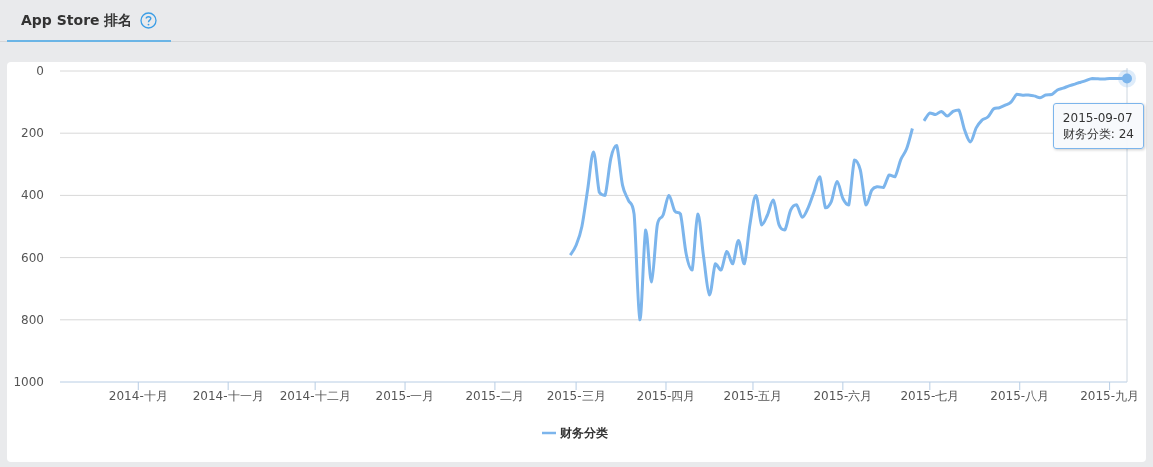 Image resolution: width=1153 pixels, height=467 pixels. Describe the element at coordinates (1127, 78) in the screenshot. I see `hover-marker` at that location.